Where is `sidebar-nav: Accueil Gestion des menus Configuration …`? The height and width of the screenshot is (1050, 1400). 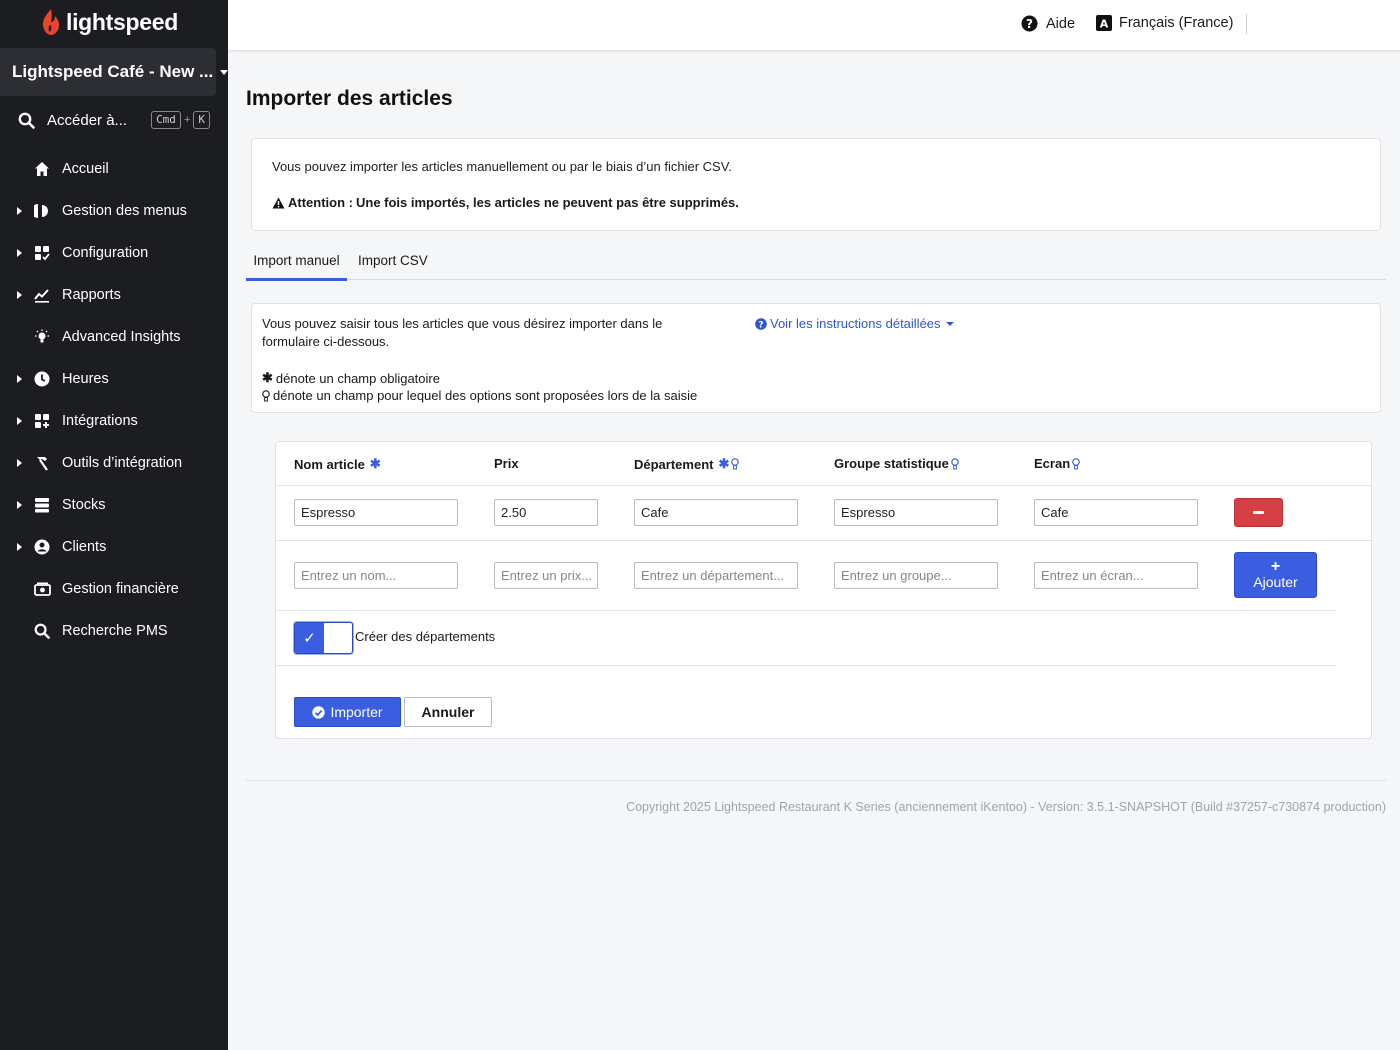 sidebar-nav: Accueil Gestion des menus Configuration … is located at coordinates (114, 400).